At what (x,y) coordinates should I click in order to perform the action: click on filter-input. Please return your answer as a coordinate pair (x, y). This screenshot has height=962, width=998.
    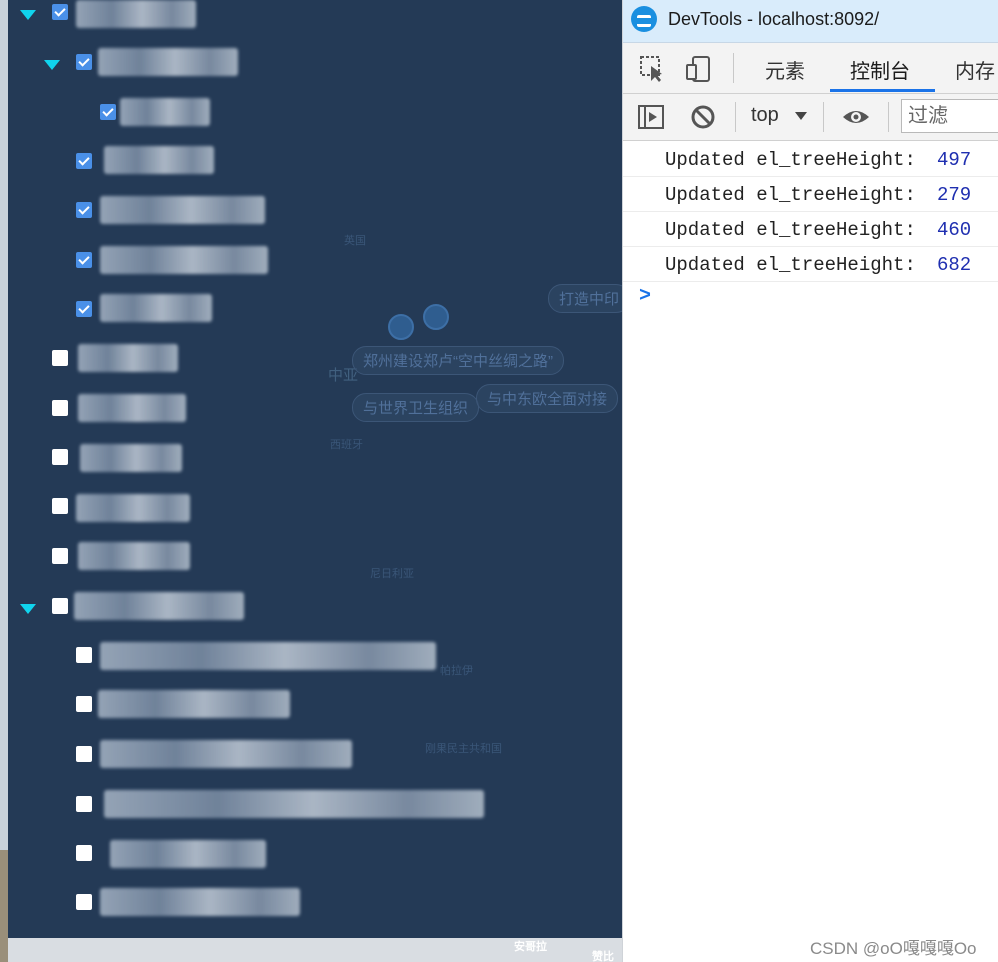
    Looking at the image, I should click on (950, 116).